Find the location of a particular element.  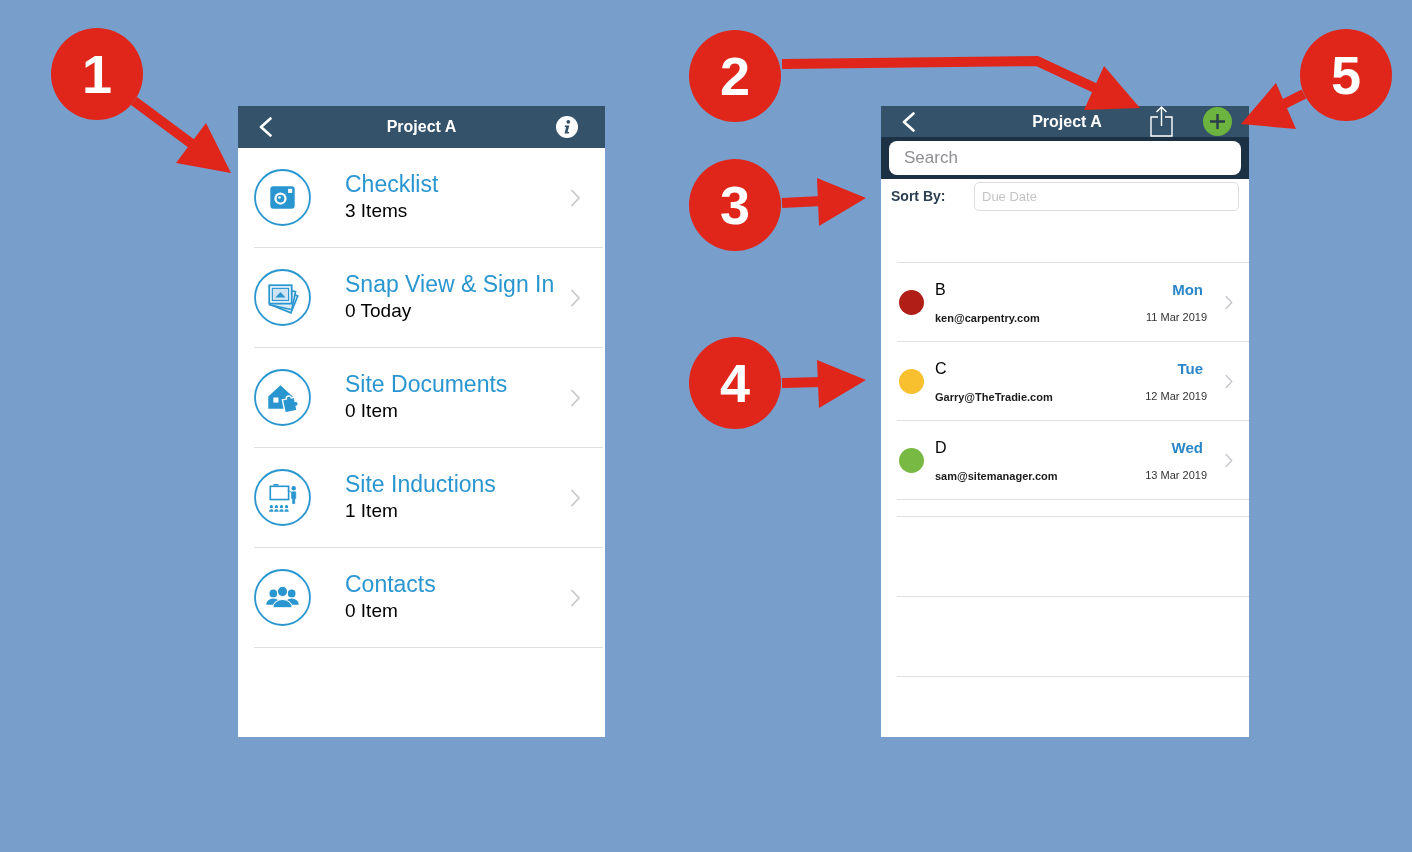

due-day: Wed is located at coordinates (1187, 448).